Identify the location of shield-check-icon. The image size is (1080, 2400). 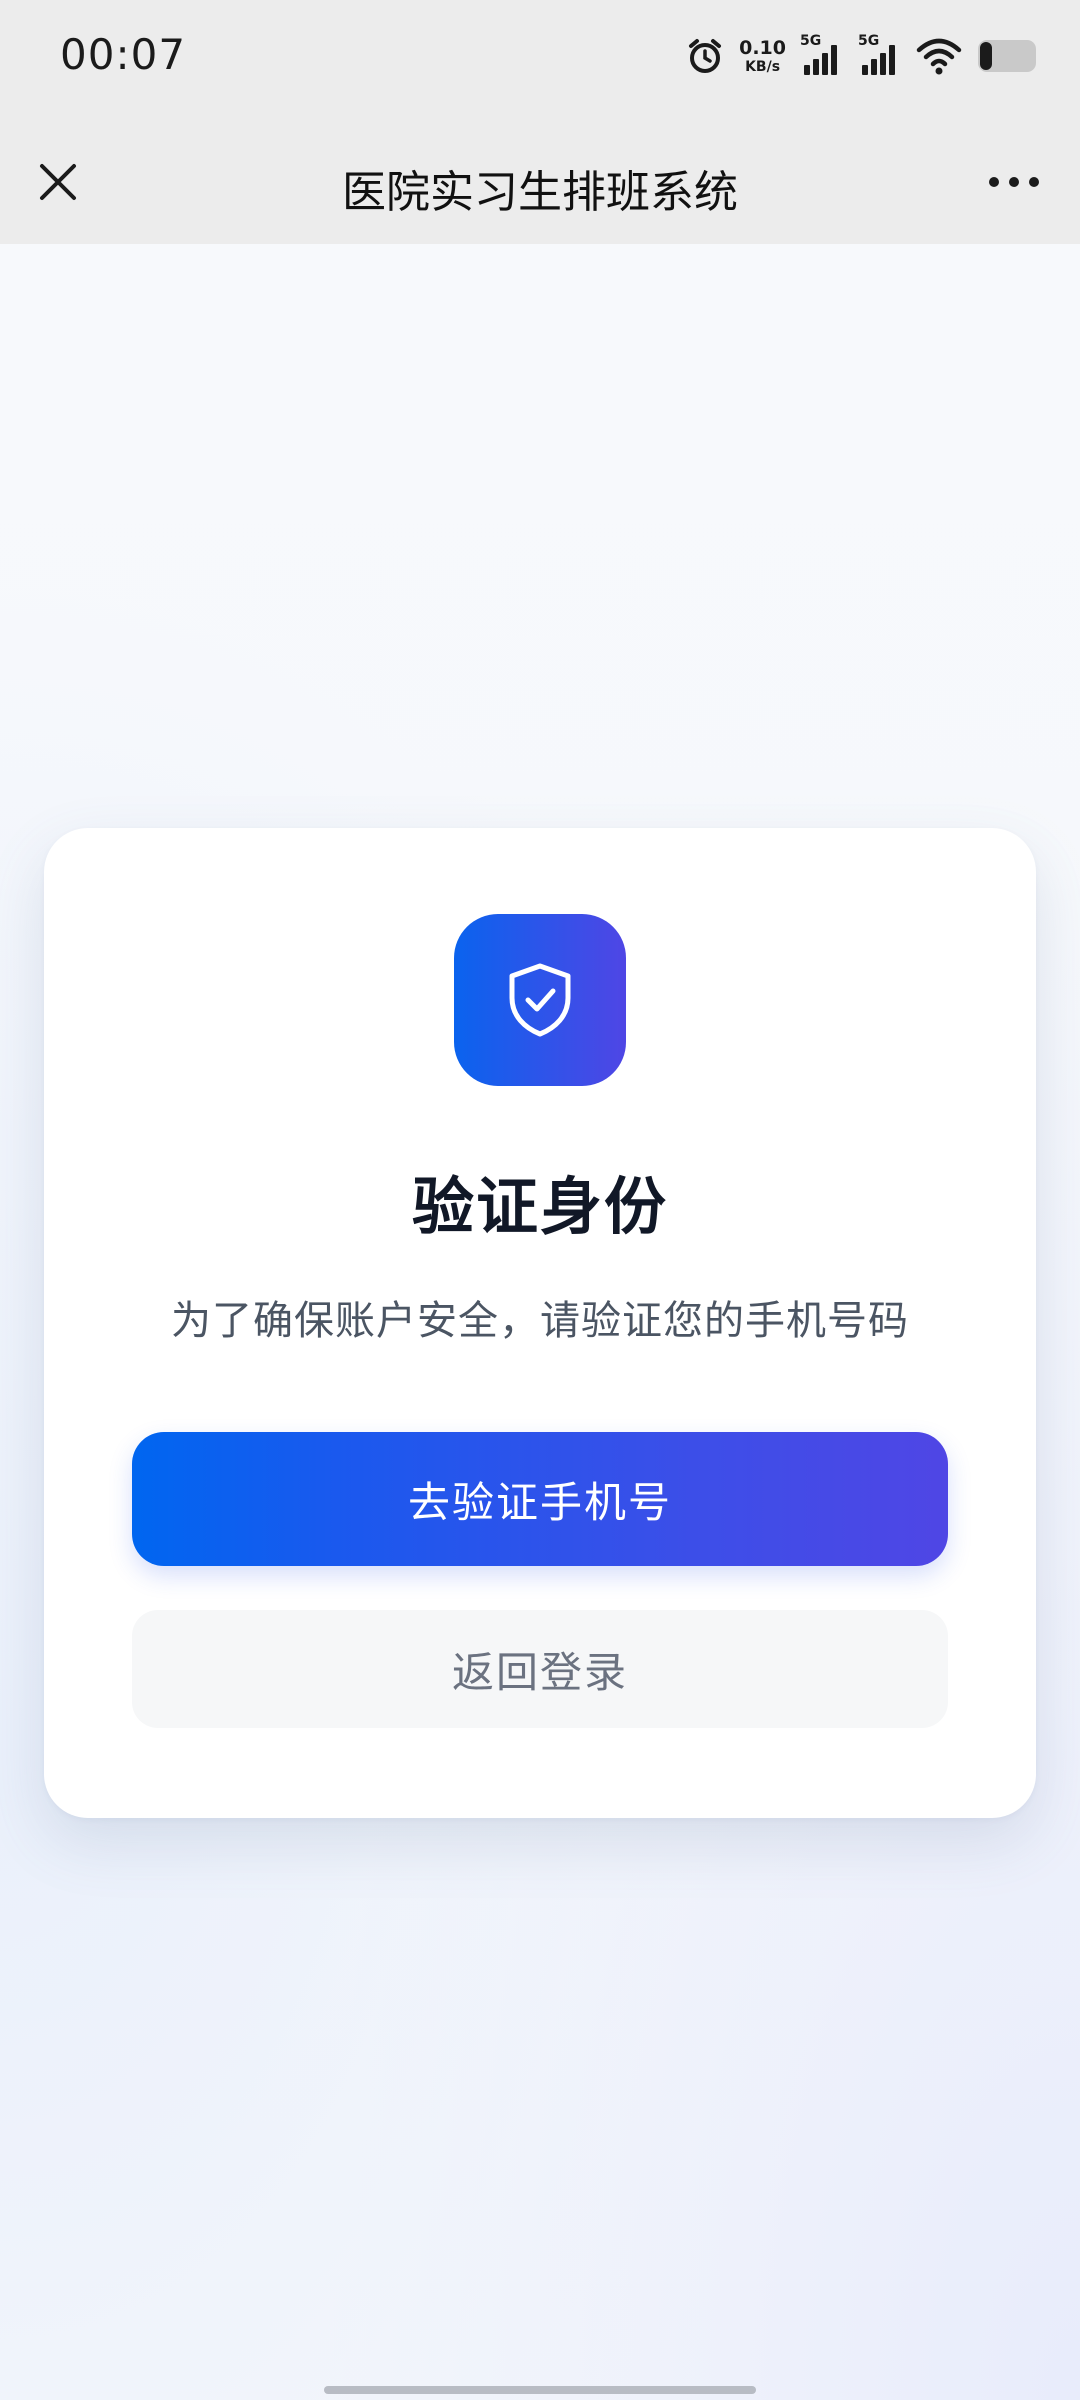
(540, 1000).